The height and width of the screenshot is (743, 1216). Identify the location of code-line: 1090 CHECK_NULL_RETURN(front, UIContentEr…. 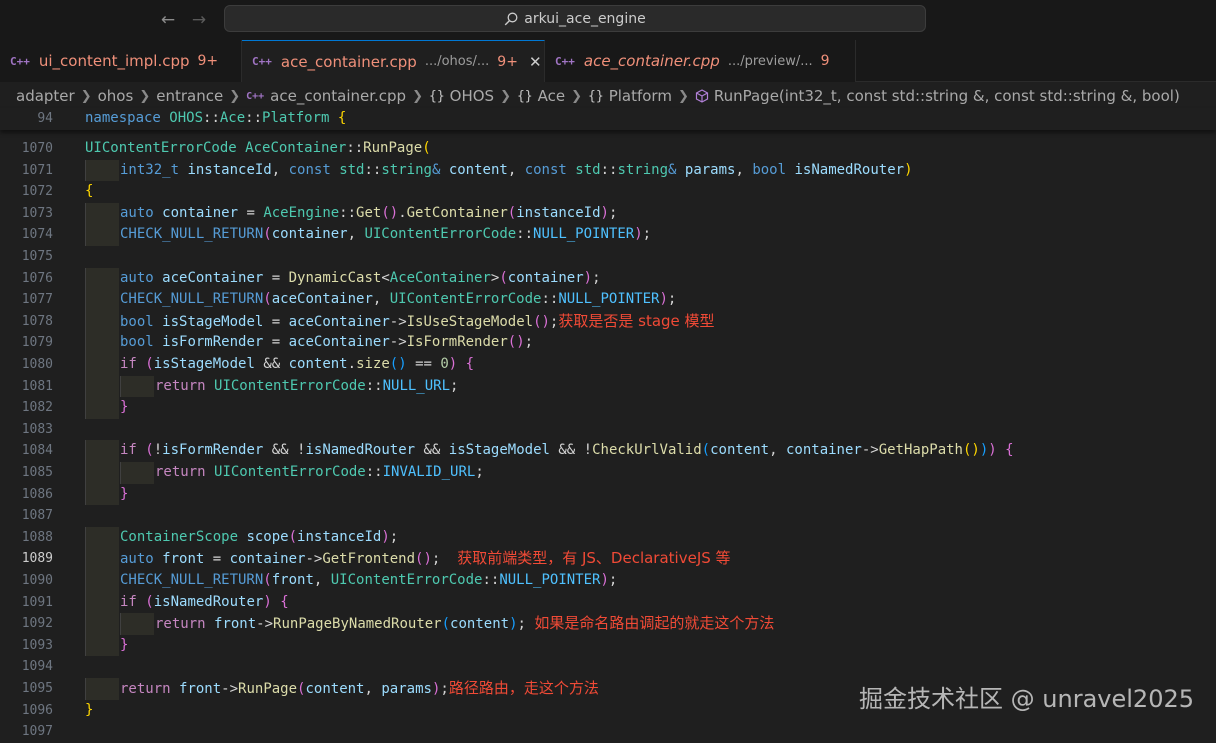
(608, 581).